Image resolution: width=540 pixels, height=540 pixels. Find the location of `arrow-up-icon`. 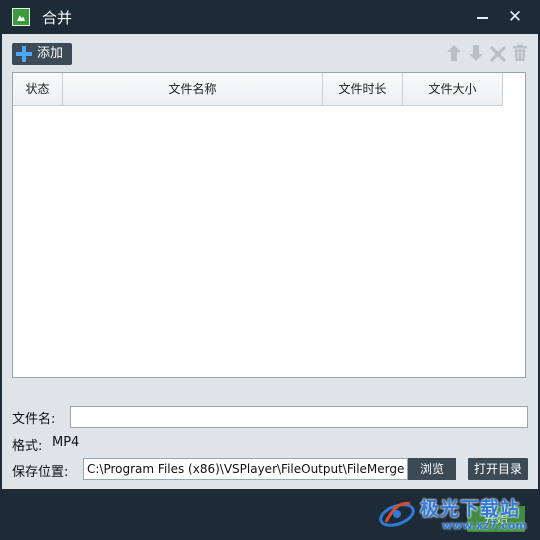

arrow-up-icon is located at coordinates (454, 53).